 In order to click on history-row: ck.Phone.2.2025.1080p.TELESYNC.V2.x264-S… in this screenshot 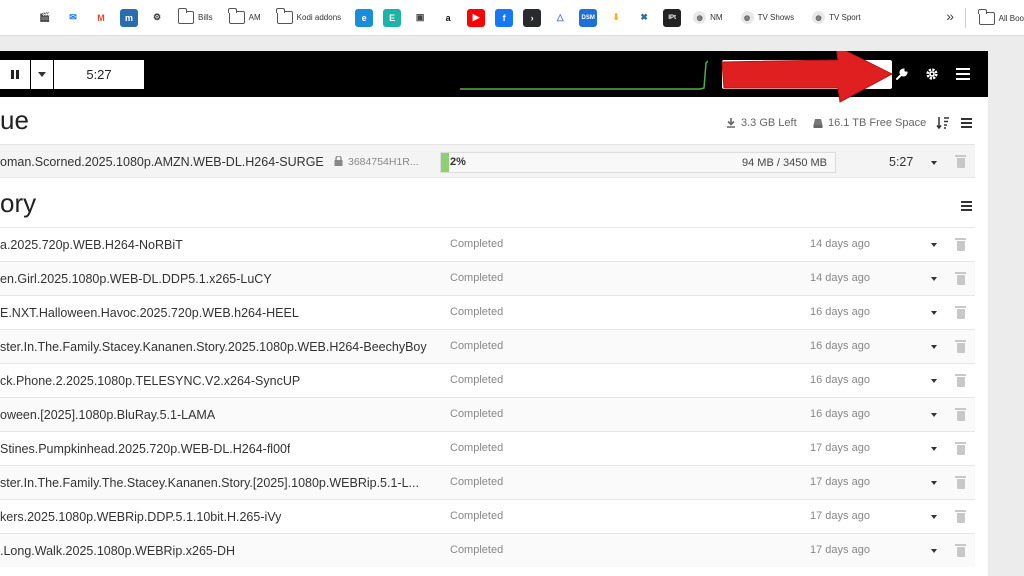, I will do `click(487, 380)`.